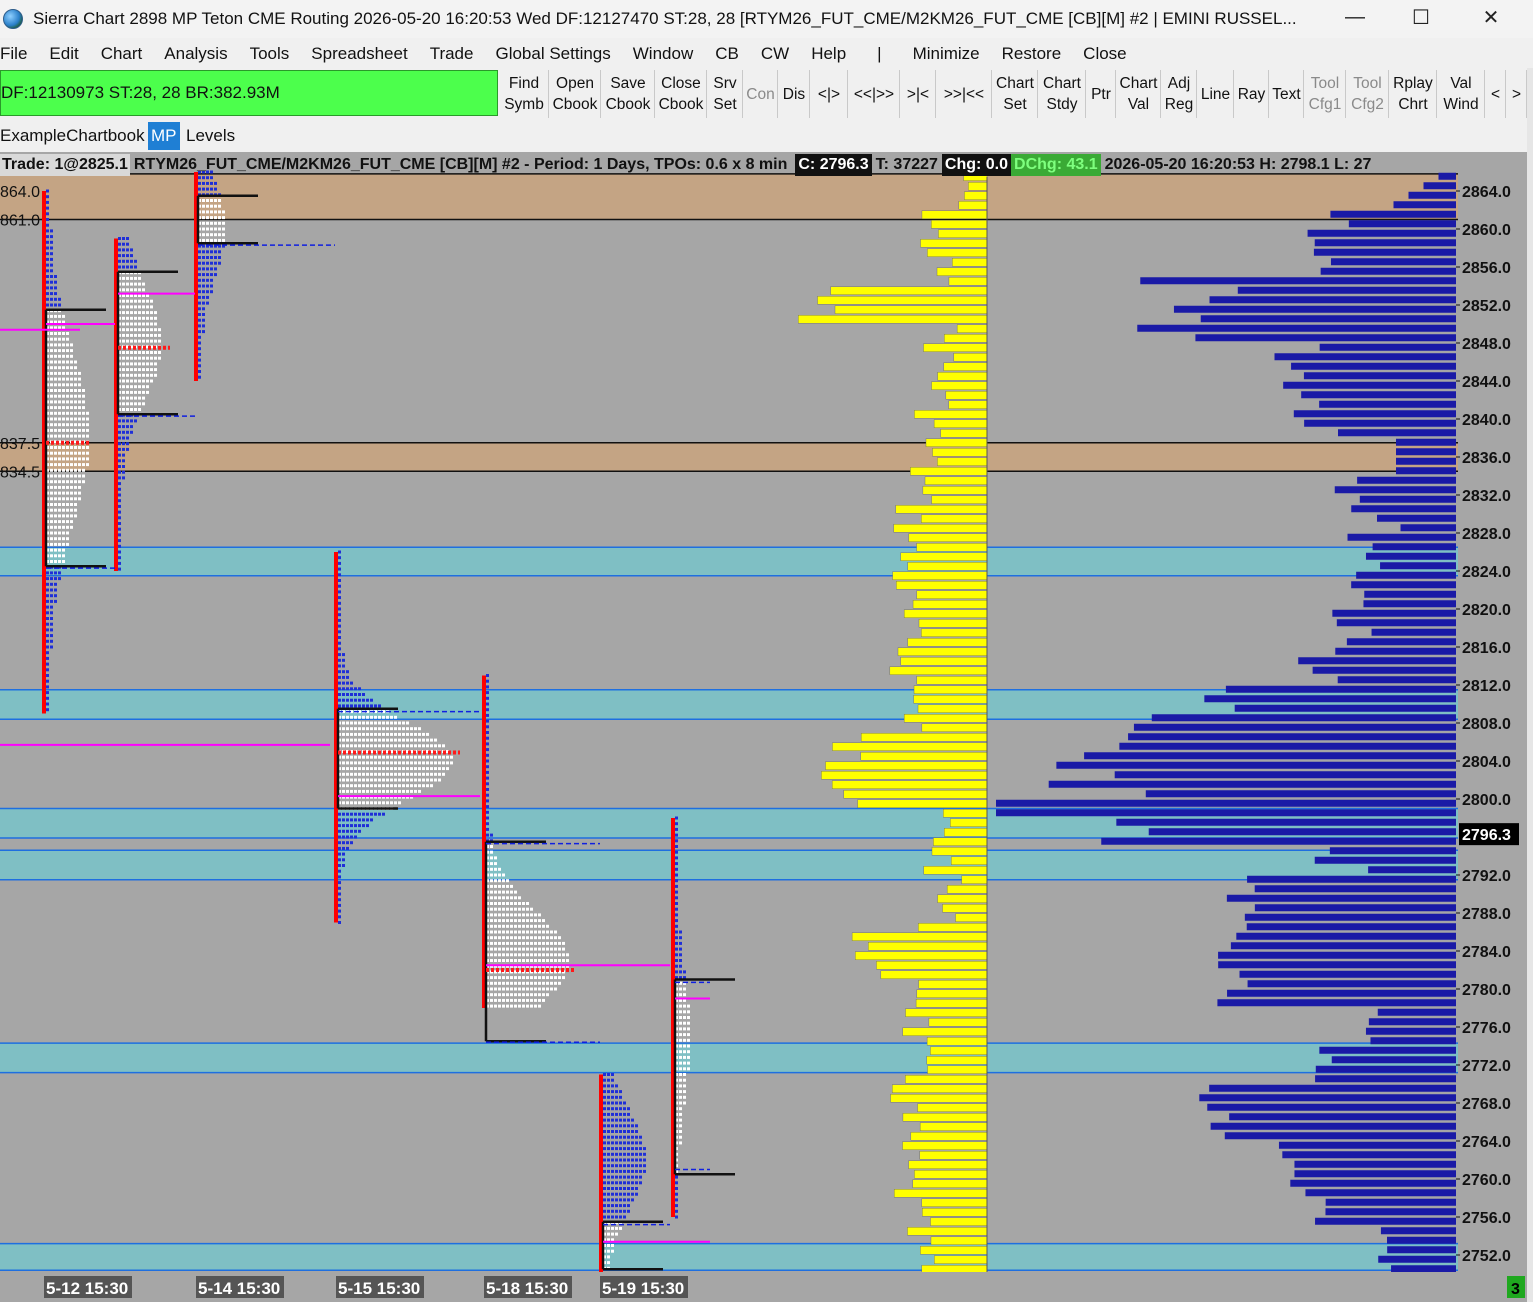 The image size is (1533, 1302). I want to click on toolbar-button-dis: Dis, so click(794, 94).